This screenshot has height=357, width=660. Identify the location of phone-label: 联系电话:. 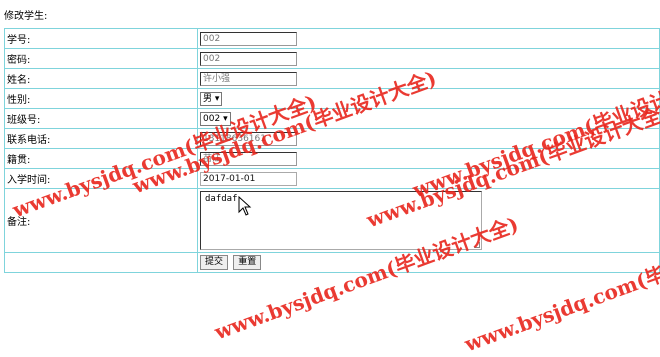
(101, 138).